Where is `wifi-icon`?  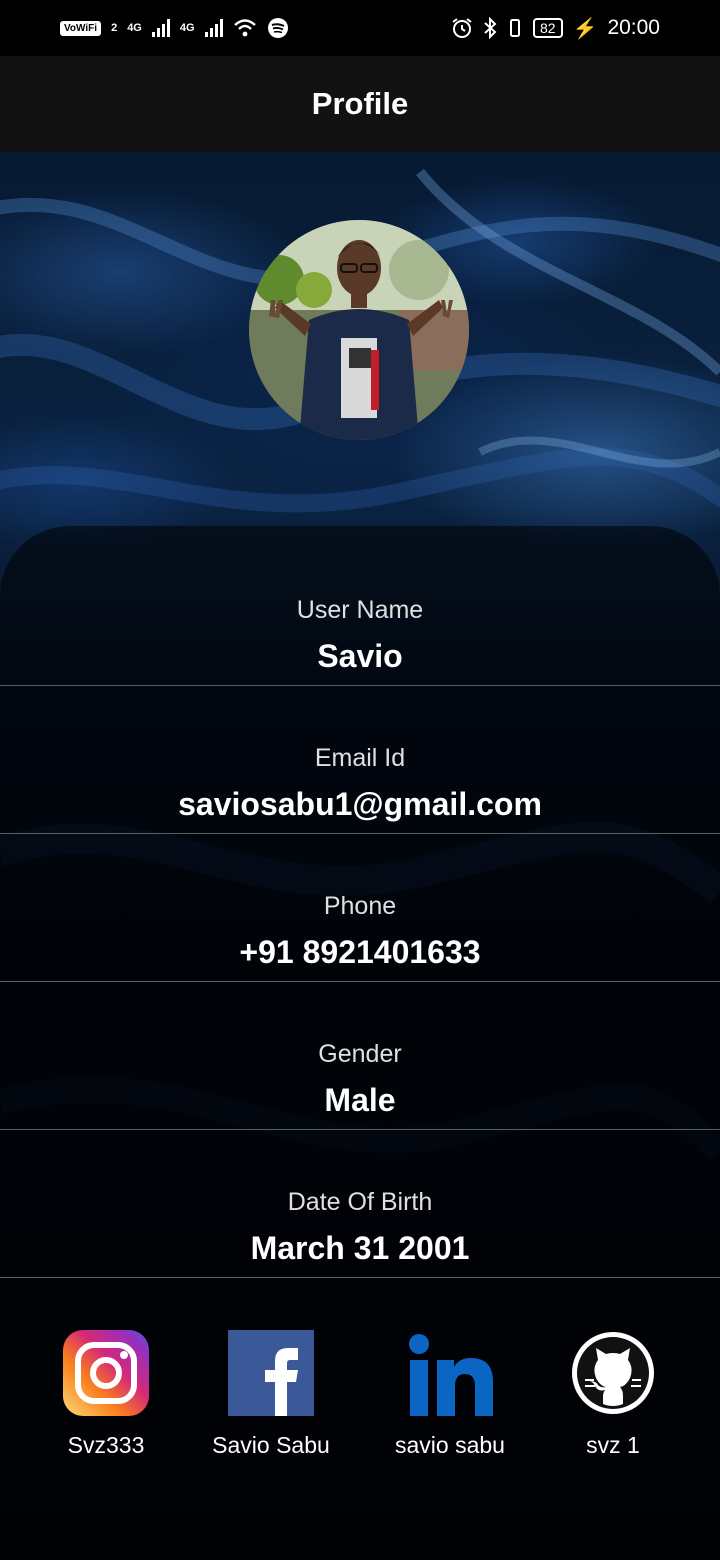
wifi-icon is located at coordinates (244, 28).